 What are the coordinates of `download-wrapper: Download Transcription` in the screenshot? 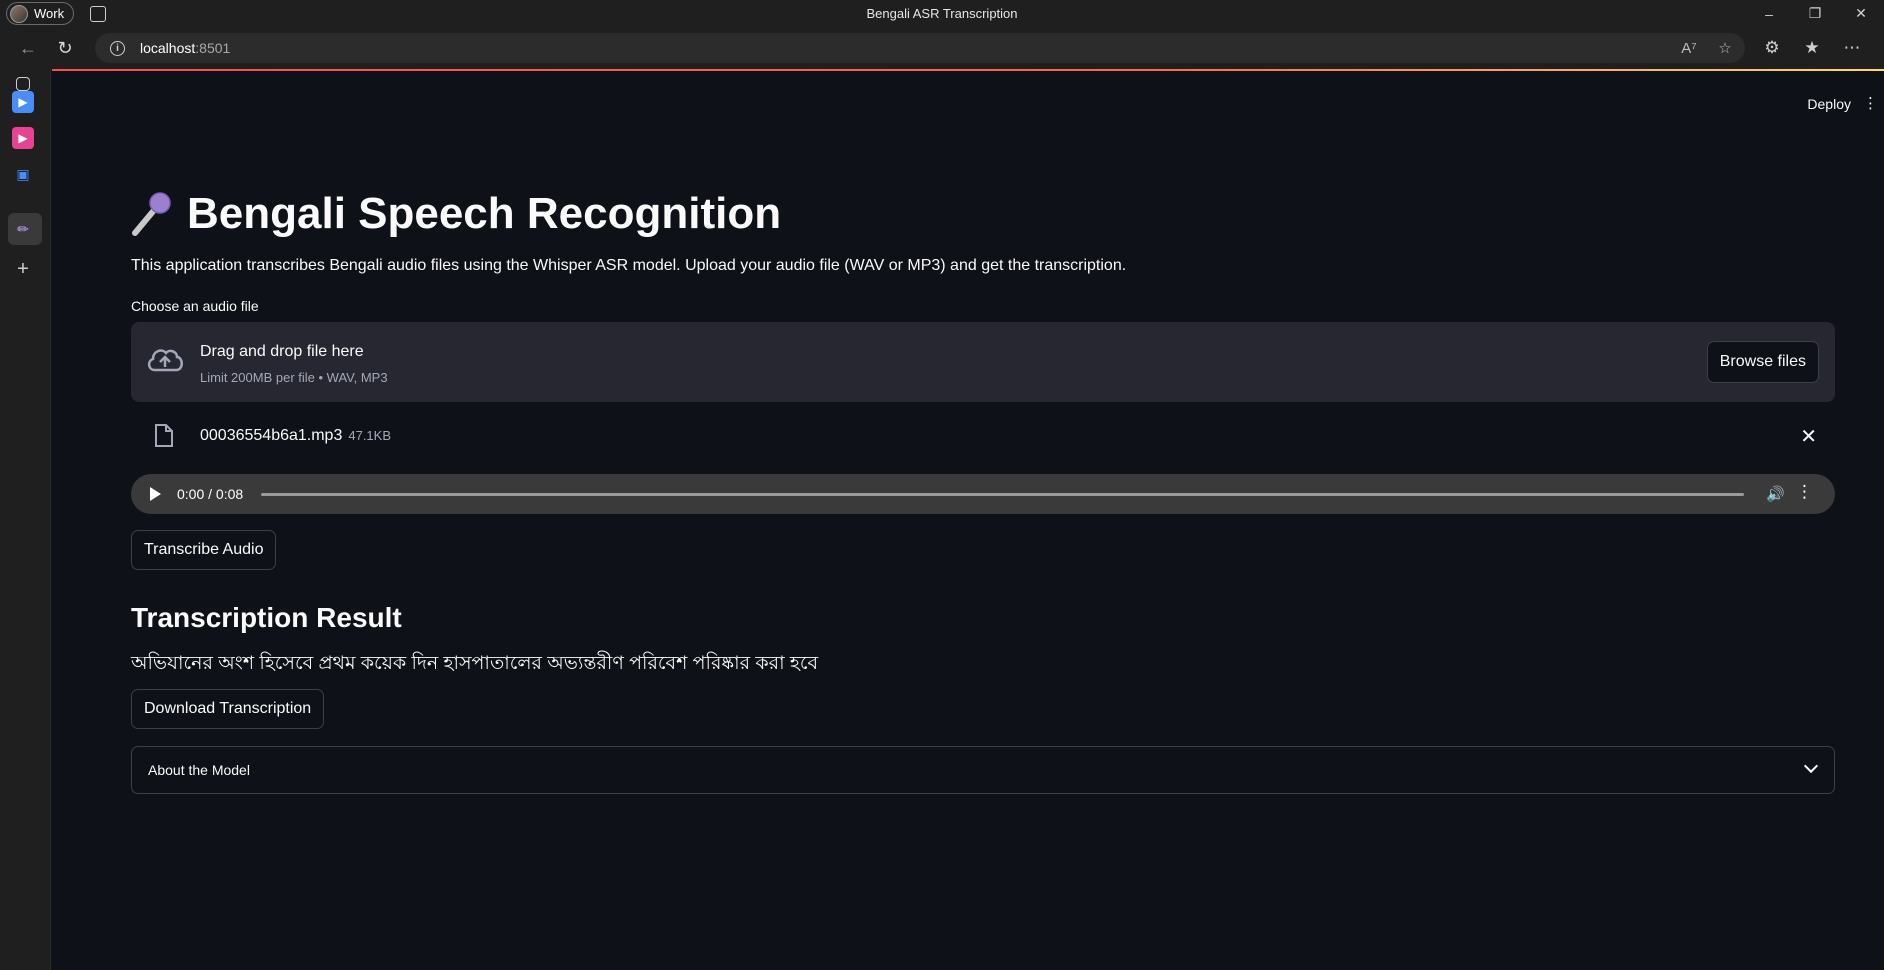 It's located at (228, 709).